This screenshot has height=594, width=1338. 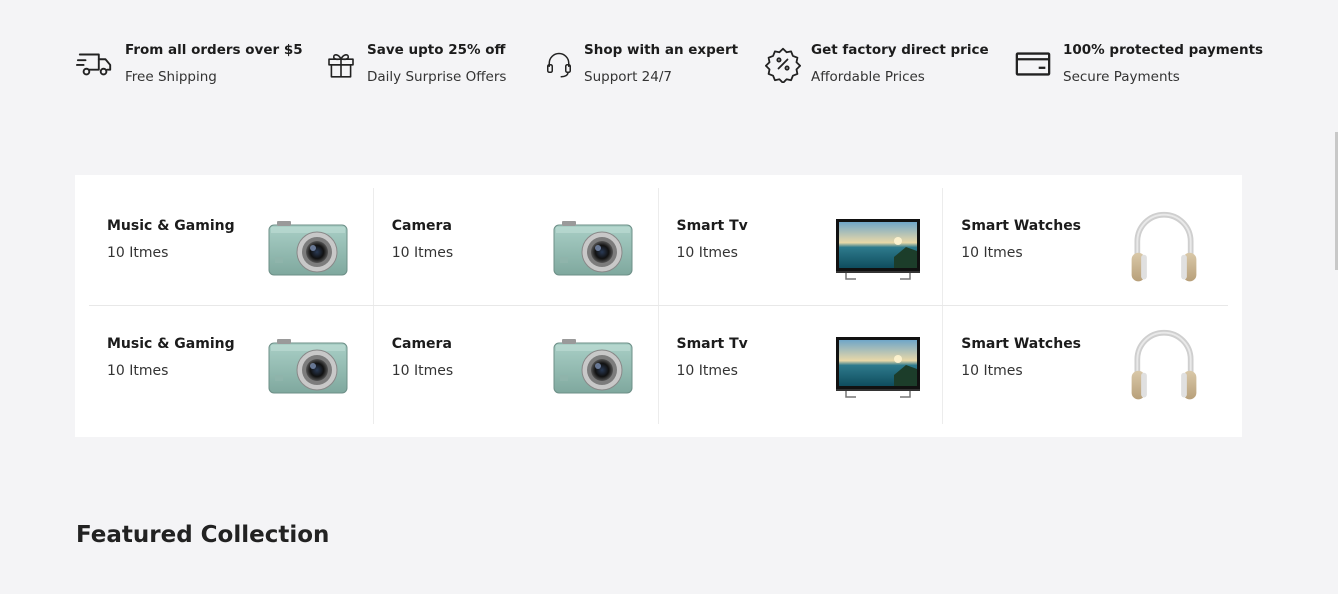 What do you see at coordinates (95, 64) in the screenshot?
I see `truck-icon` at bounding box center [95, 64].